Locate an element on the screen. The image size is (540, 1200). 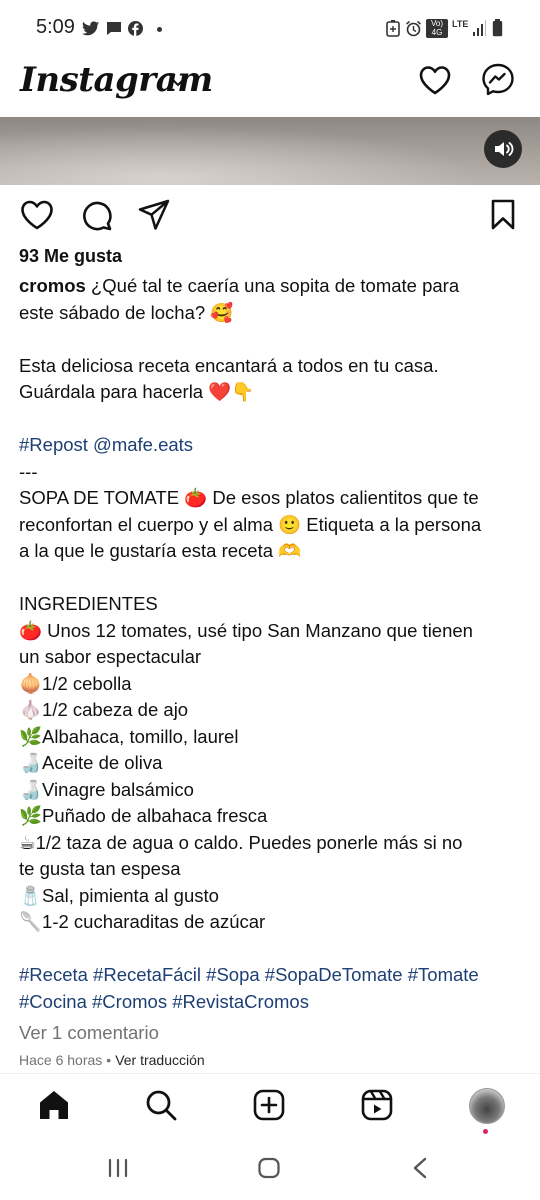
battery-saver-icon is located at coordinates (393, 28).